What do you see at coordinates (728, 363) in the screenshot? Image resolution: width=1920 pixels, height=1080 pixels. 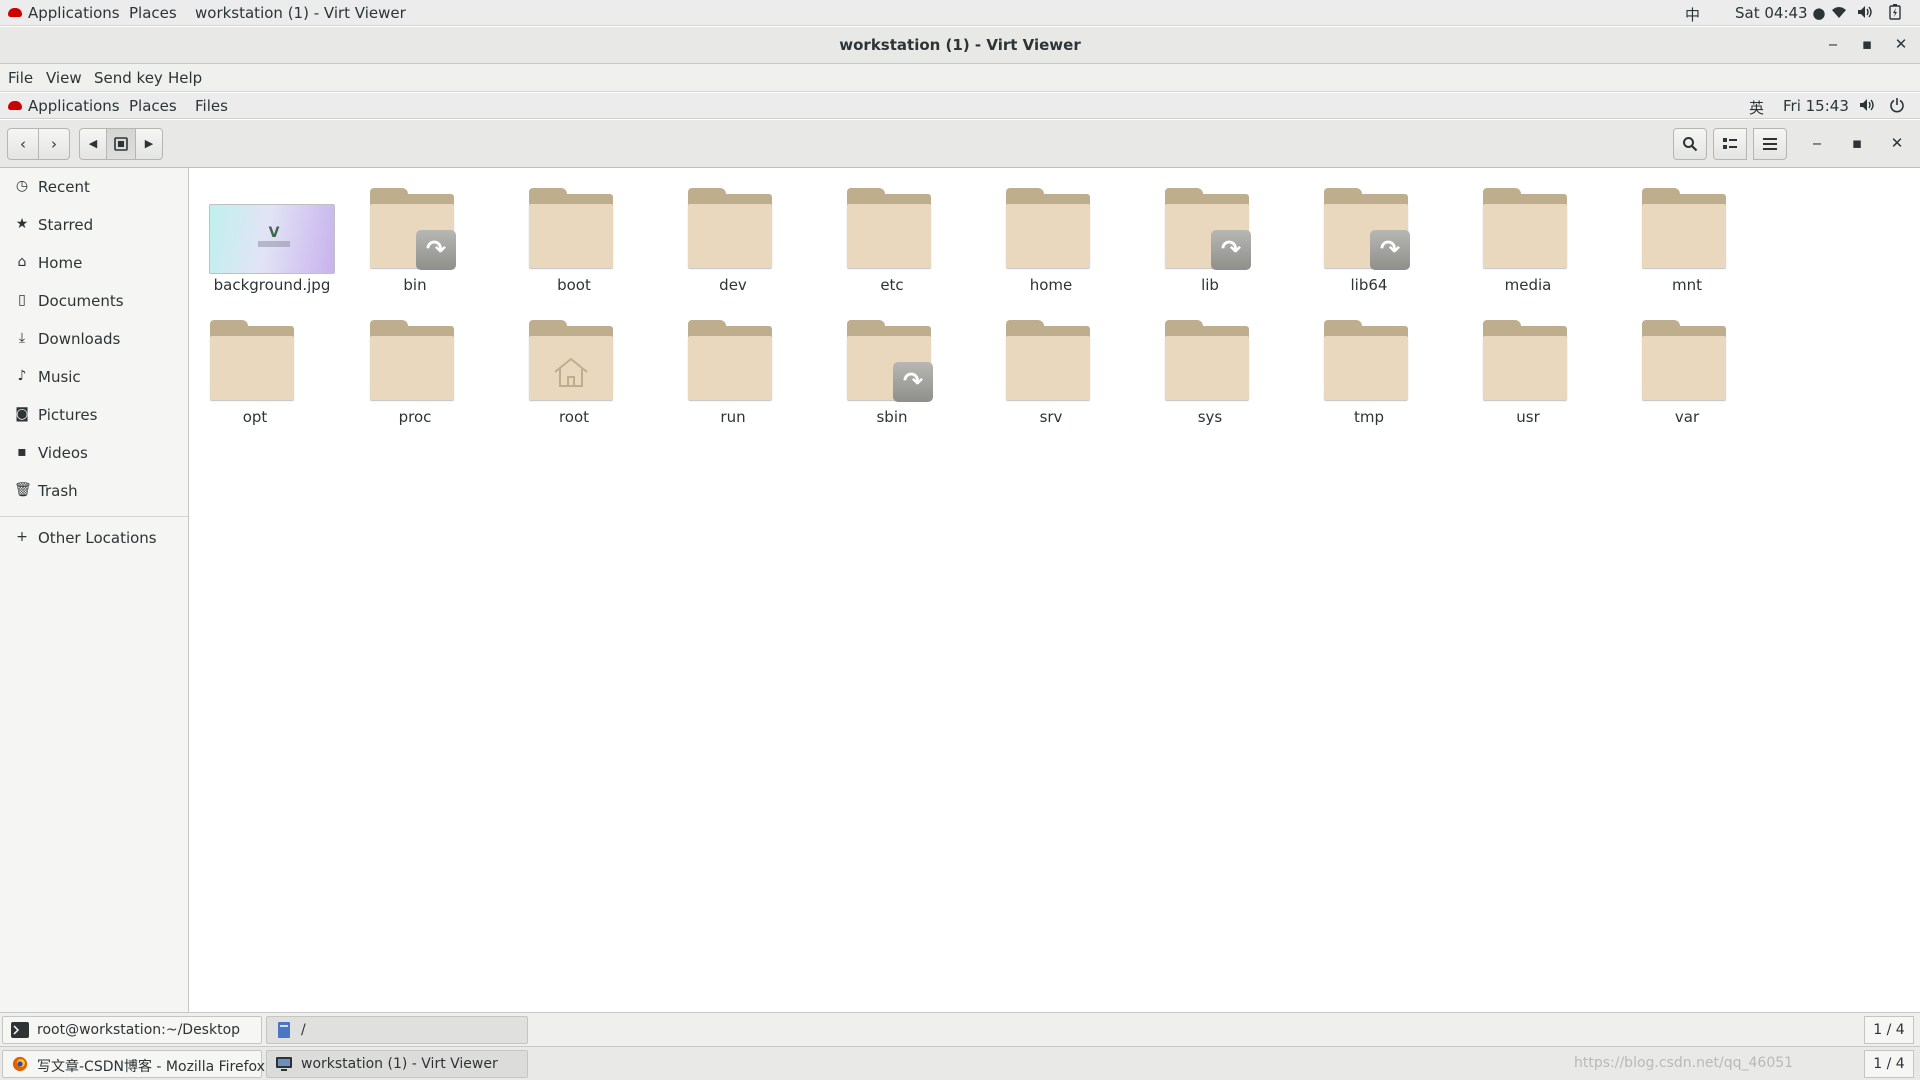 I see `file-item-run: run` at bounding box center [728, 363].